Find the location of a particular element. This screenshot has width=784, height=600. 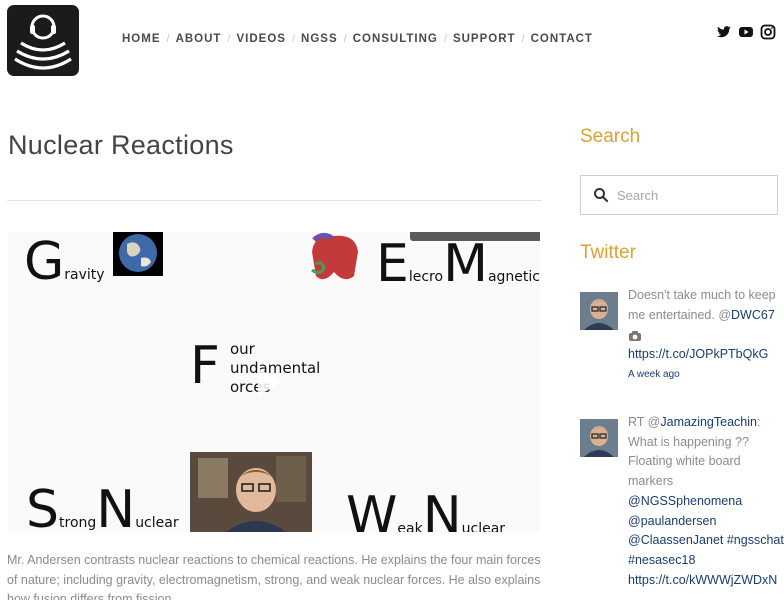

weak-rest-2: uclear is located at coordinates (483, 526).